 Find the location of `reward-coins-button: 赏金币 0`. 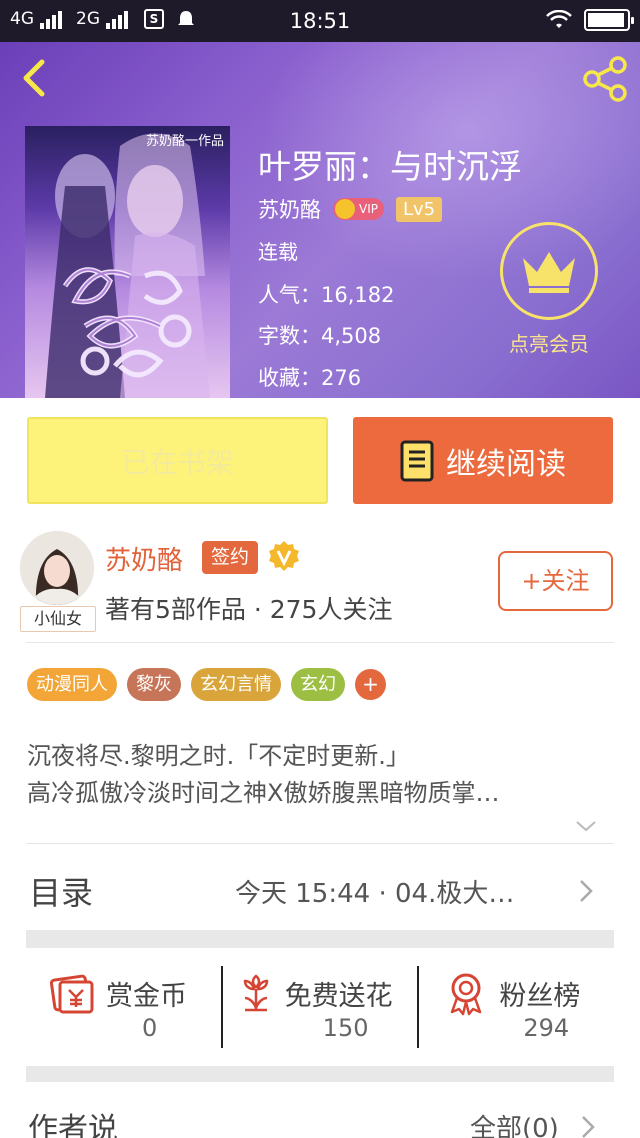

reward-coins-button: 赏金币 0 is located at coordinates (123, 1007).